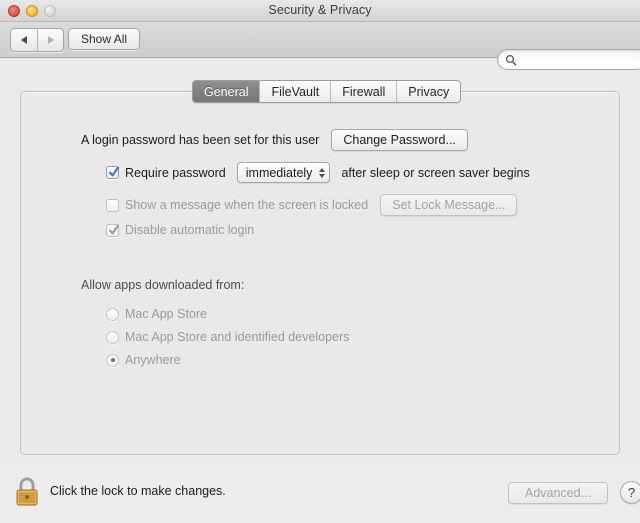 The height and width of the screenshot is (523, 640). I want to click on allow-apps-option-anywhere: Anywhere, so click(143, 360).